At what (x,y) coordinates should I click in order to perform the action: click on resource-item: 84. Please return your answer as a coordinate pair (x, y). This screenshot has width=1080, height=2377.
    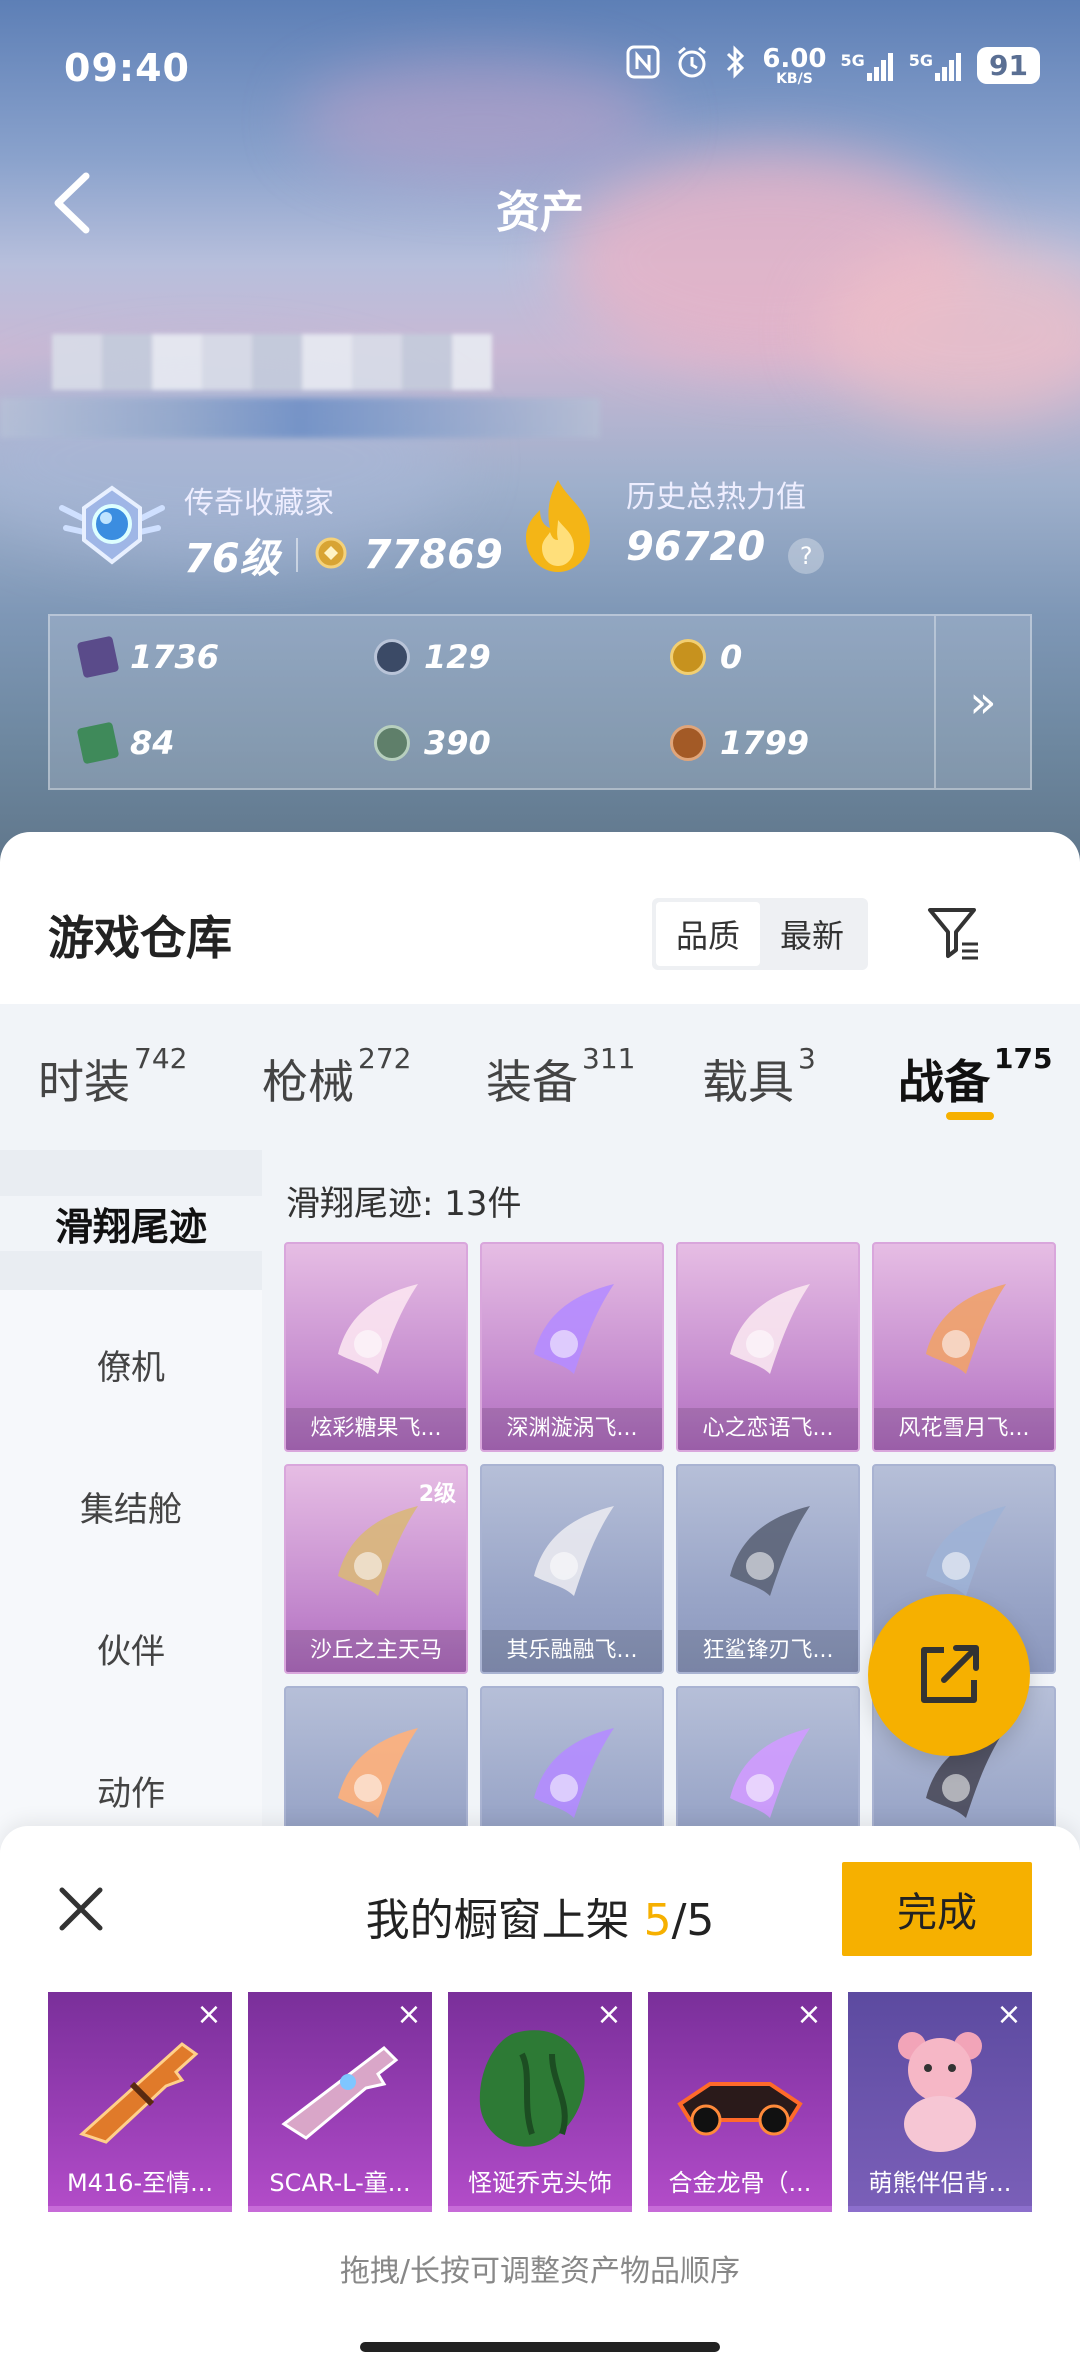
    Looking at the image, I should click on (125, 743).